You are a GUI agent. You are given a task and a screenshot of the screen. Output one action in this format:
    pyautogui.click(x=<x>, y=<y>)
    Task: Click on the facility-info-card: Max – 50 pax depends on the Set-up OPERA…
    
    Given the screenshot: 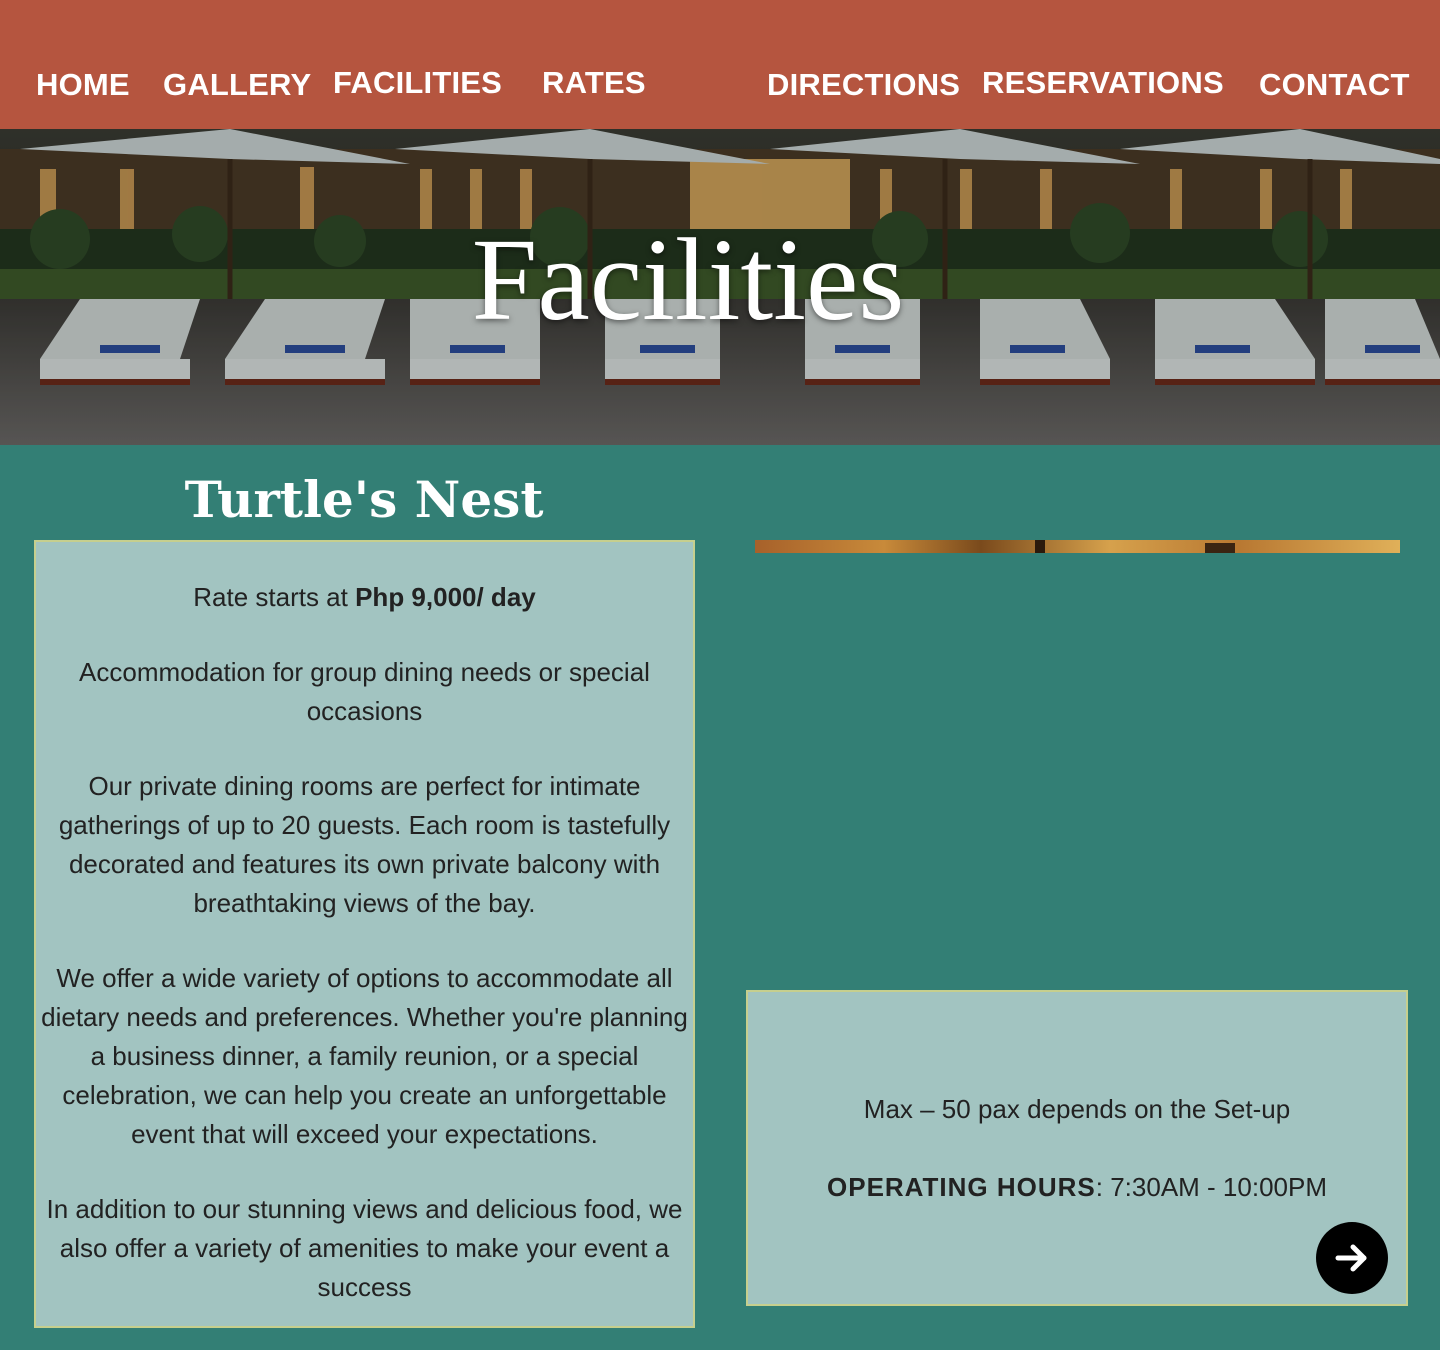 What is the action you would take?
    pyautogui.click(x=1077, y=1148)
    